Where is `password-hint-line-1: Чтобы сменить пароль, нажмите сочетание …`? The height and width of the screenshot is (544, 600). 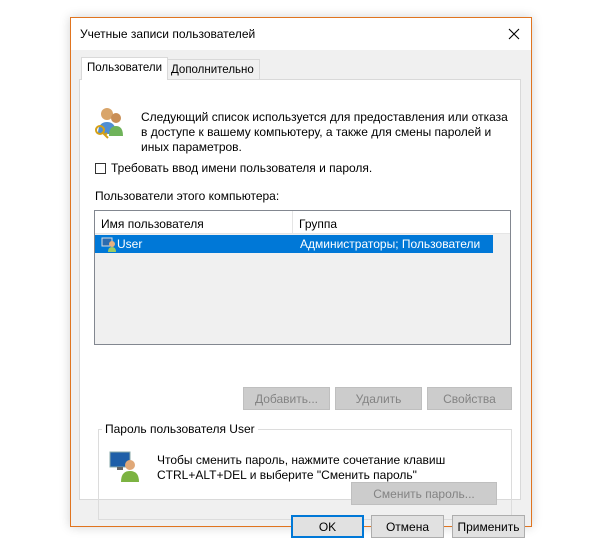 password-hint-line-1: Чтобы сменить пароль, нажмите сочетание … is located at coordinates (301, 460).